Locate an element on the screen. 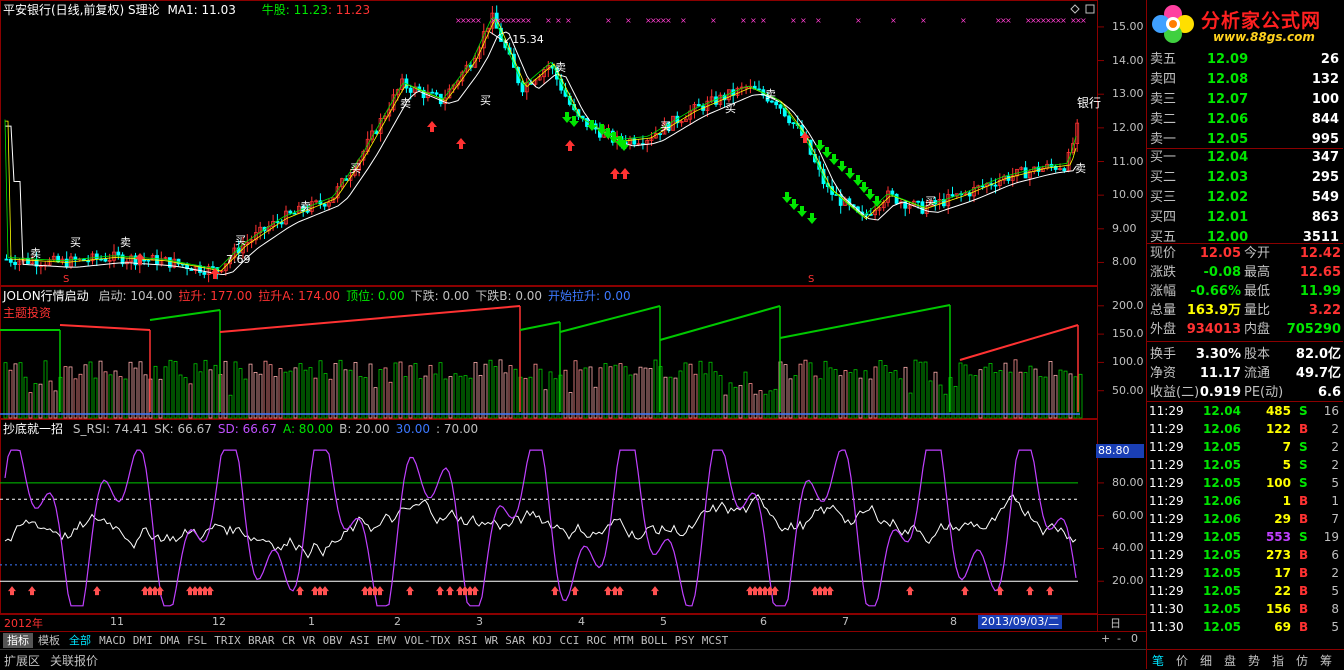  tick-row: 11:29 12.05 553 S 19 is located at coordinates (1245, 537).